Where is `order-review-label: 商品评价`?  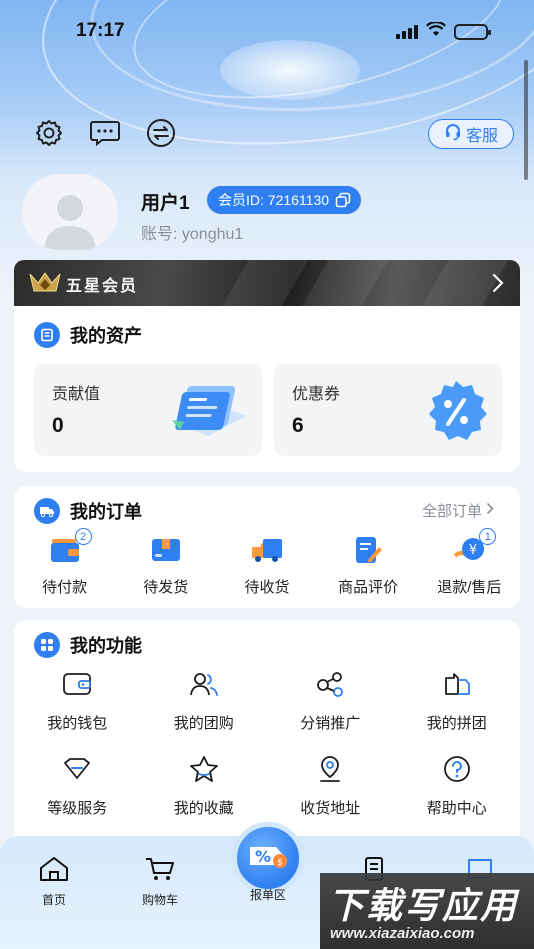
order-review-label: 商品评价 is located at coordinates (368, 587).